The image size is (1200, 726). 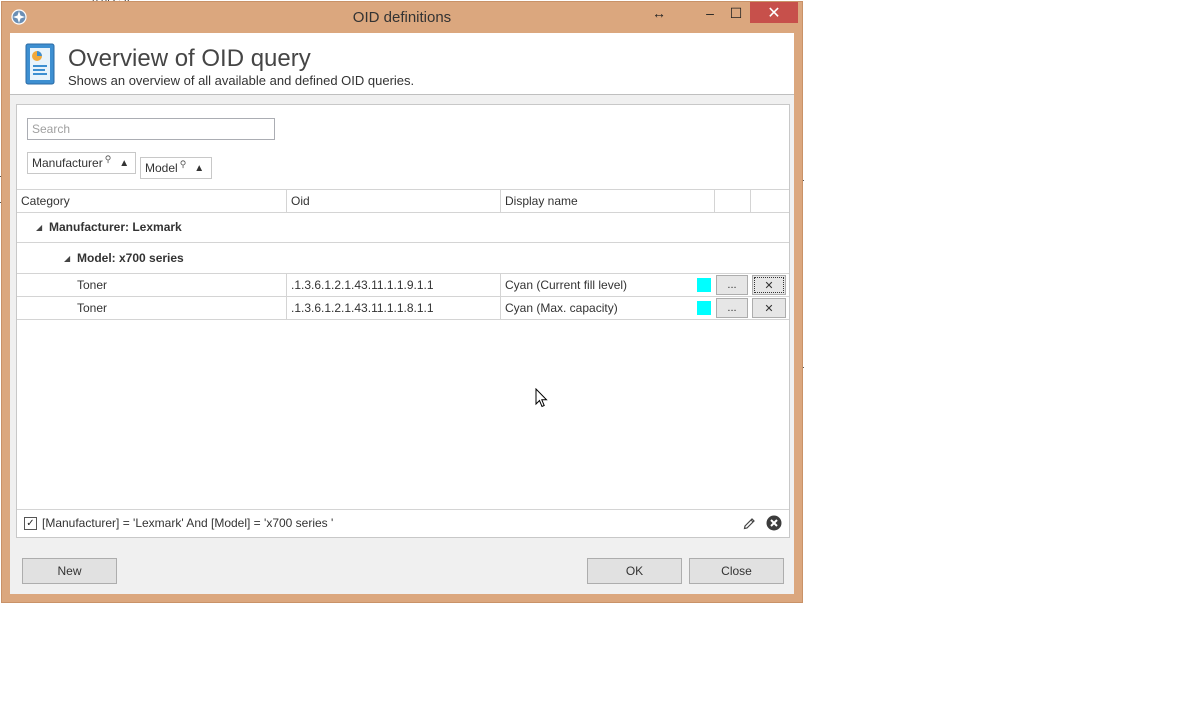 I want to click on report-icon, so click(x=40, y=64).